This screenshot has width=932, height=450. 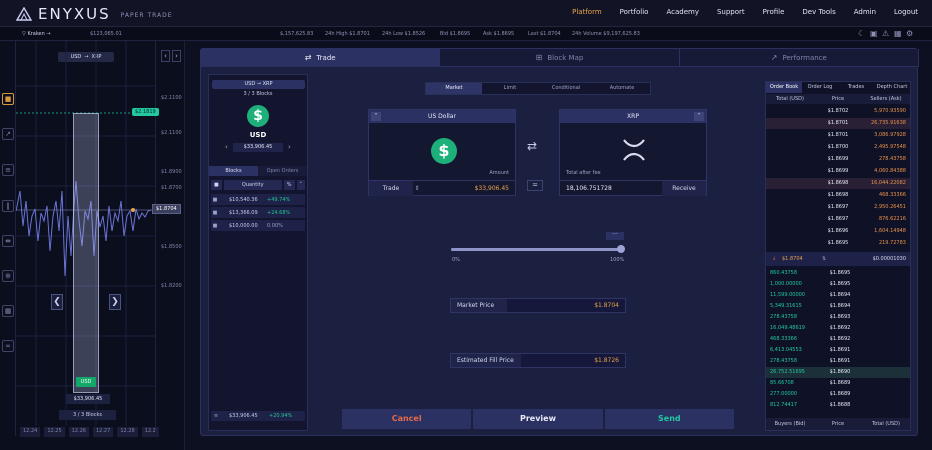 I want to click on ask-row: $1.8702 5,970.93590, so click(x=838, y=111).